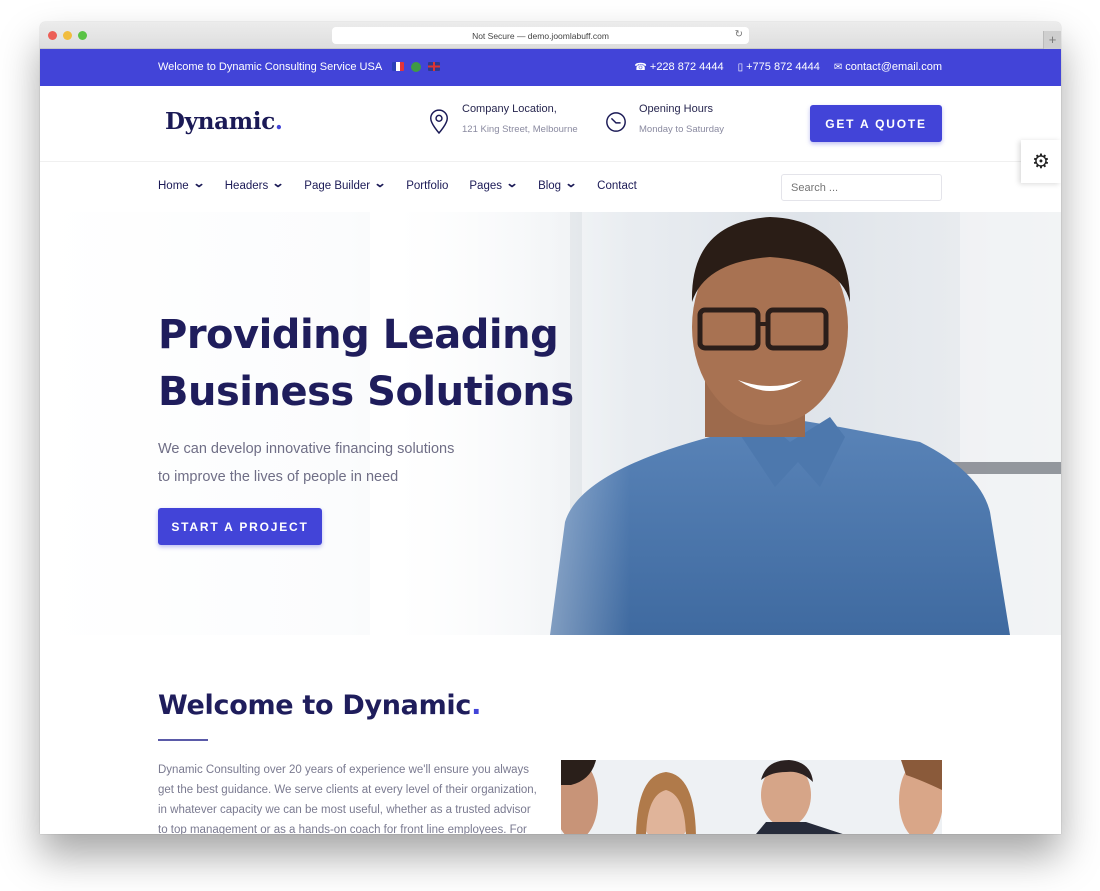 This screenshot has width=1100, height=891. I want to click on envelope-icon: ✉, so click(838, 67).